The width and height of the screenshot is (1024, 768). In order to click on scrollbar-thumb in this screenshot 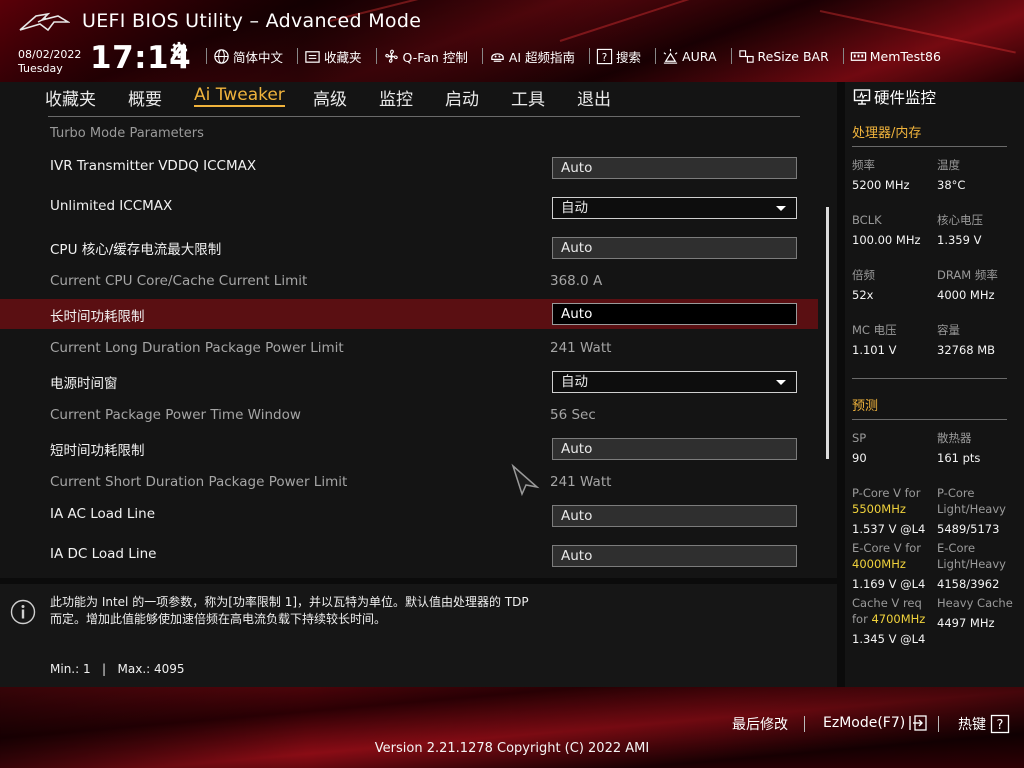, I will do `click(827, 333)`.